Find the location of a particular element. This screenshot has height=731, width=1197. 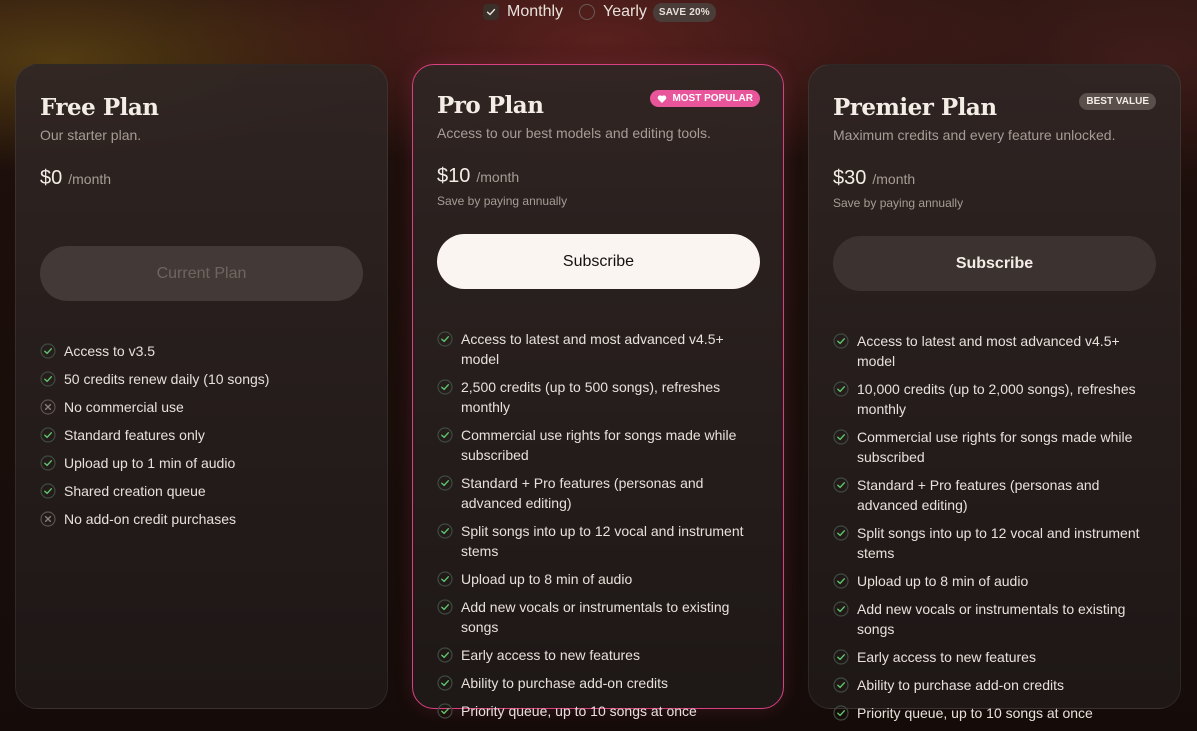

plan-price: $10 is located at coordinates (454, 176).